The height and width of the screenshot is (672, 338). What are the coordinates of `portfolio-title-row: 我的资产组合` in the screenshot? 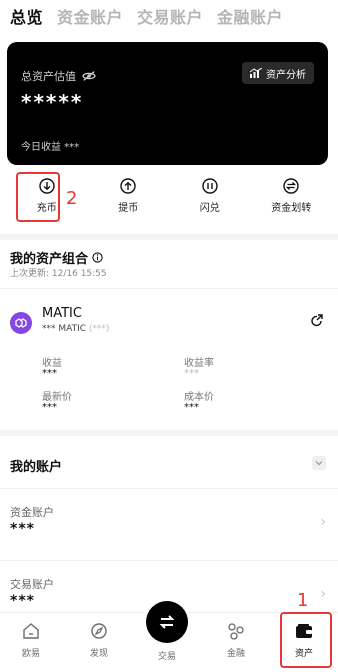 It's located at (56, 257).